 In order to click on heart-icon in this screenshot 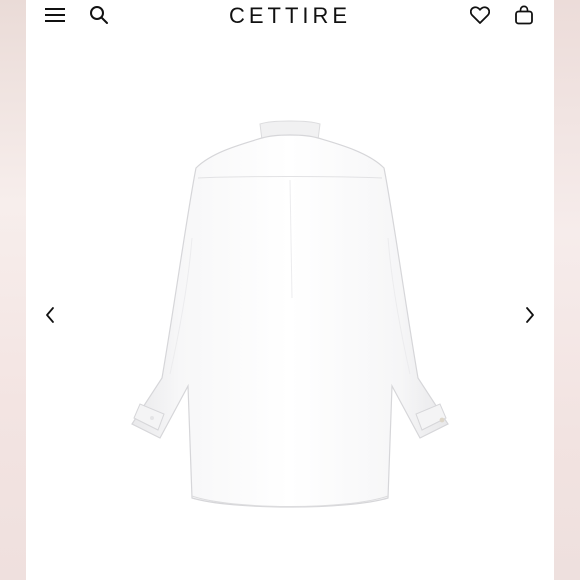, I will do `click(480, 15)`.